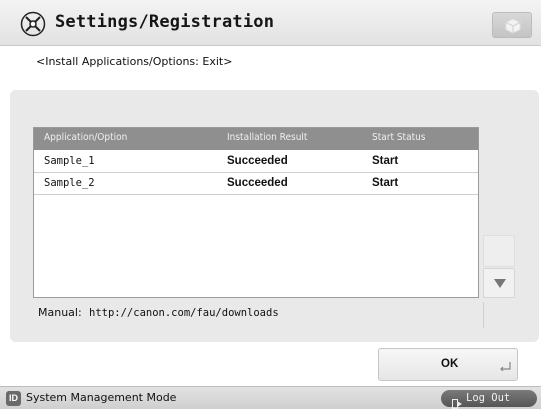  I want to click on screen-subtitle: <Install Applications/Options: Exit>, so click(134, 61).